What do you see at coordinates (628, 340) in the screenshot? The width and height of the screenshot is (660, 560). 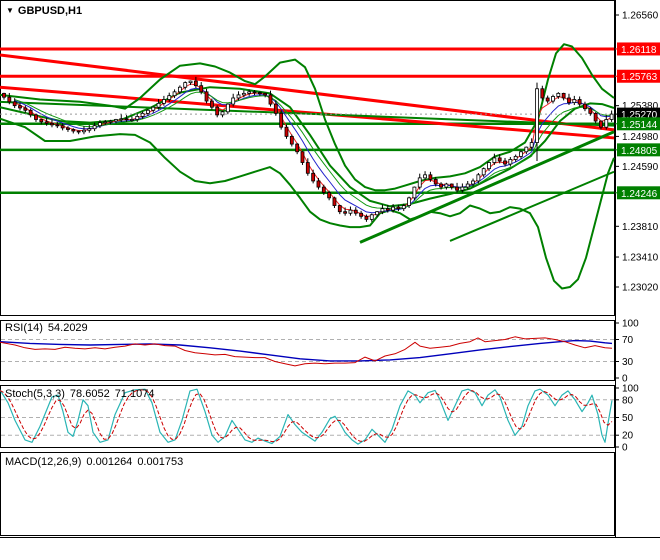 I see `rsi-tick-label: 70` at bounding box center [628, 340].